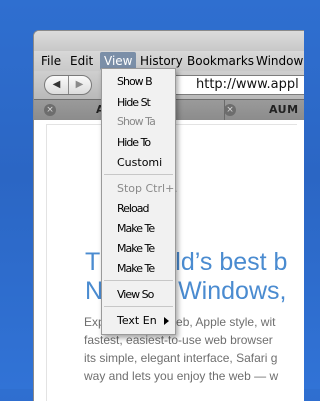 The width and height of the screenshot is (320, 401). Describe the element at coordinates (139, 163) in the screenshot. I see `menu-item-customize-toolbar: Customi` at that location.